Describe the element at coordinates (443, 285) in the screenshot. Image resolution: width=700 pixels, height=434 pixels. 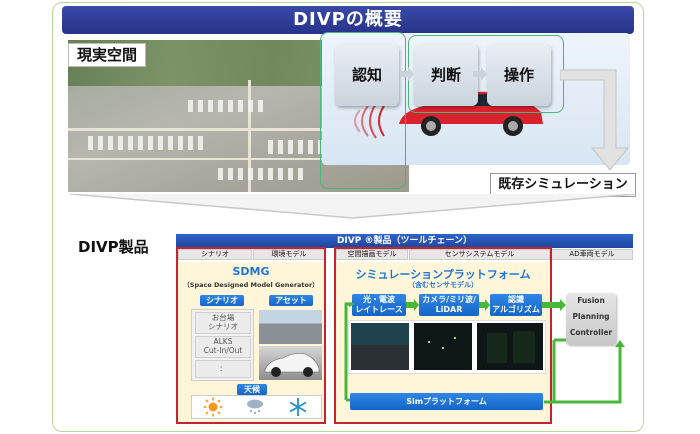
I see `platform-subtitle: （含むセンサモデル）` at that location.